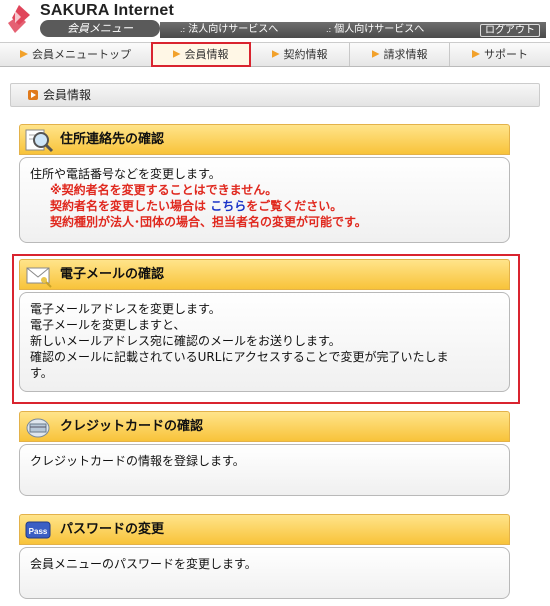 Image resolution: width=550 pixels, height=606 pixels. I want to click on address-description: 住所や電話番号などを変更します。, so click(125, 174).